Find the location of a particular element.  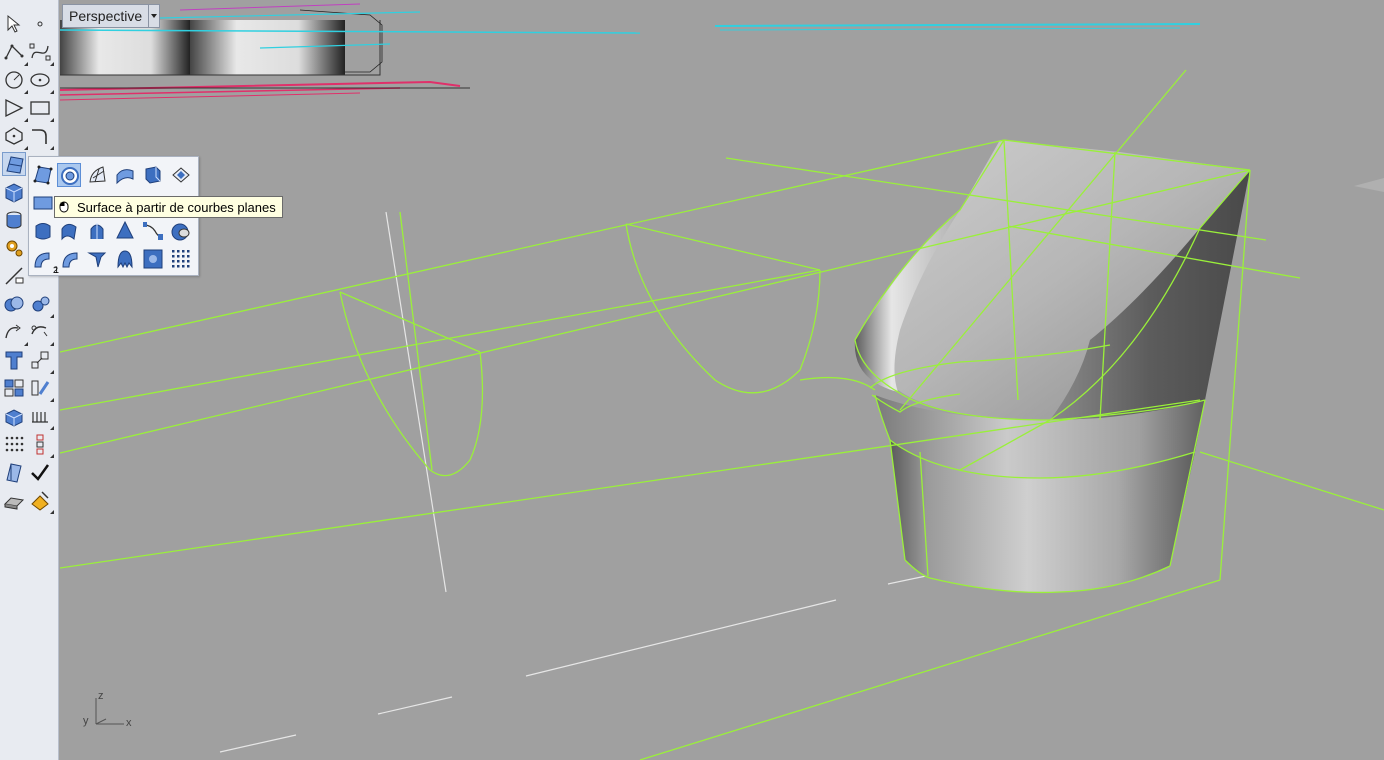

rotate-icon is located at coordinates (41, 333).